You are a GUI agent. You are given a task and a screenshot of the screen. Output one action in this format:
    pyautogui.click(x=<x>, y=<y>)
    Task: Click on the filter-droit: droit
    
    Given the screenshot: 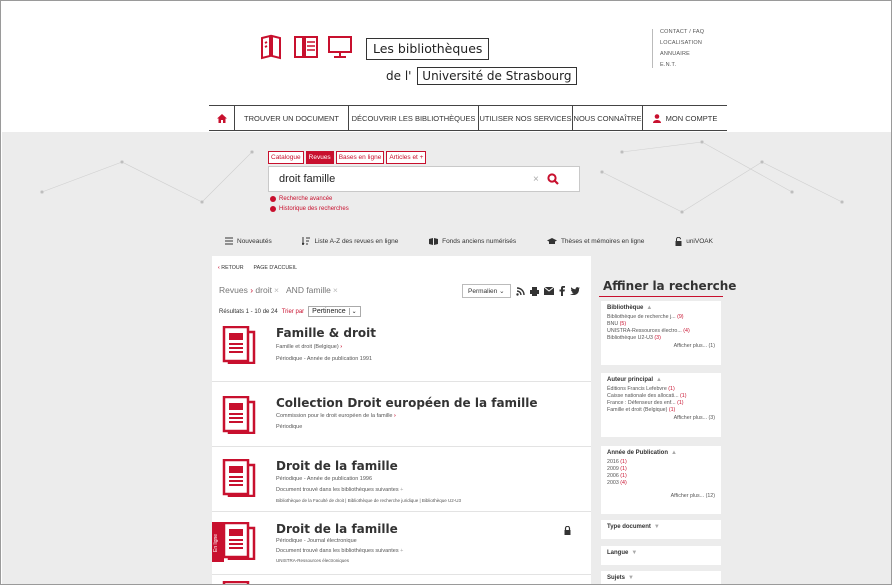 What is the action you would take?
    pyautogui.click(x=263, y=290)
    